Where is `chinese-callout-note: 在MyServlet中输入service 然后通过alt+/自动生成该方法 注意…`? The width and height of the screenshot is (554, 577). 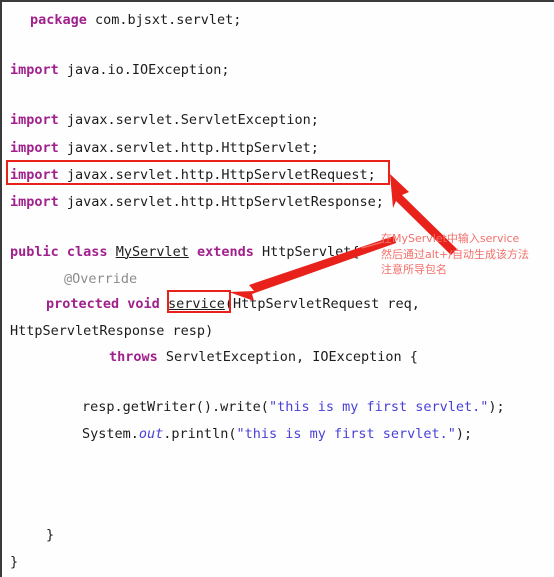 chinese-callout-note: 在MyServlet中输入service 然后通过alt+/自动生成该方法 注意… is located at coordinates (467, 254).